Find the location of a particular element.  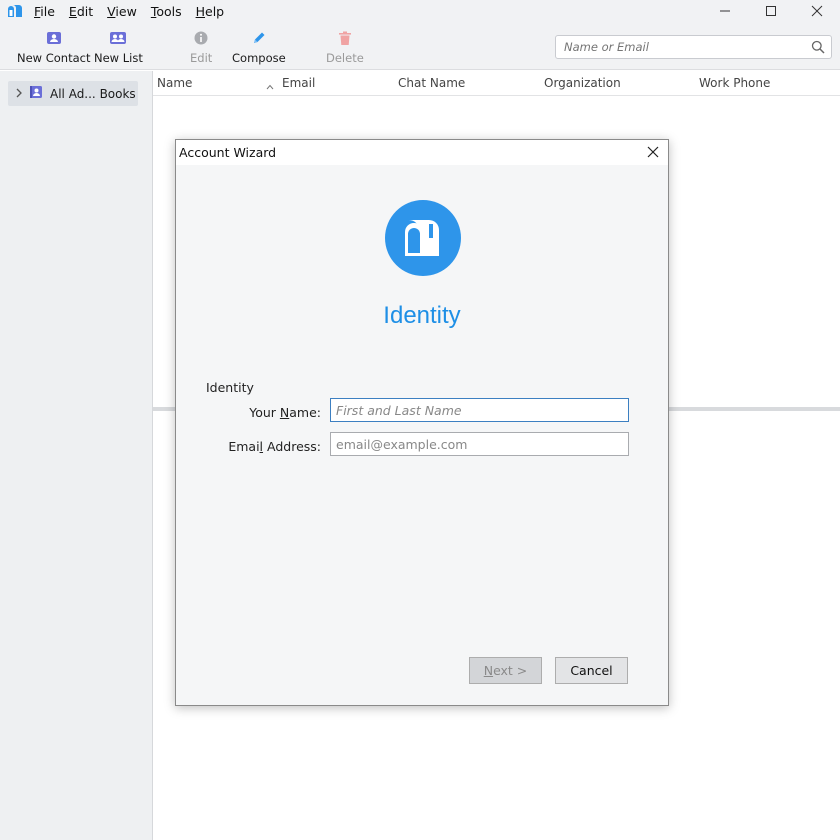

minimize-icon is located at coordinates (725, 11).